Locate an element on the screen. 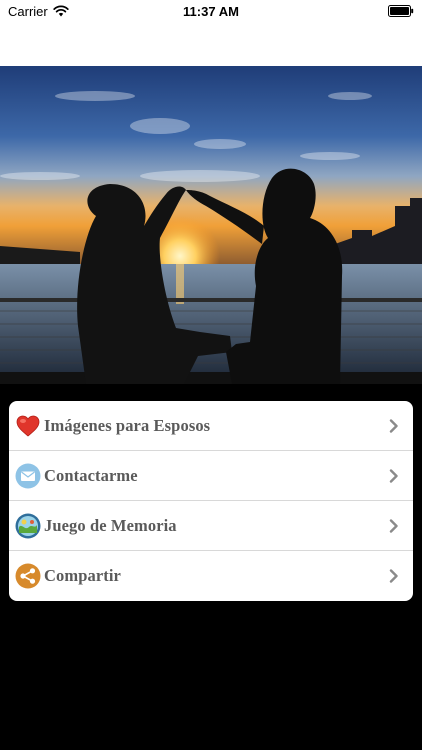  share-icon is located at coordinates (28, 576).